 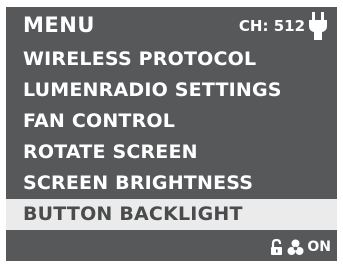 I want to click on menu-item-wireless-protocol: WIRELESS PROTOCOL, so click(x=171, y=59).